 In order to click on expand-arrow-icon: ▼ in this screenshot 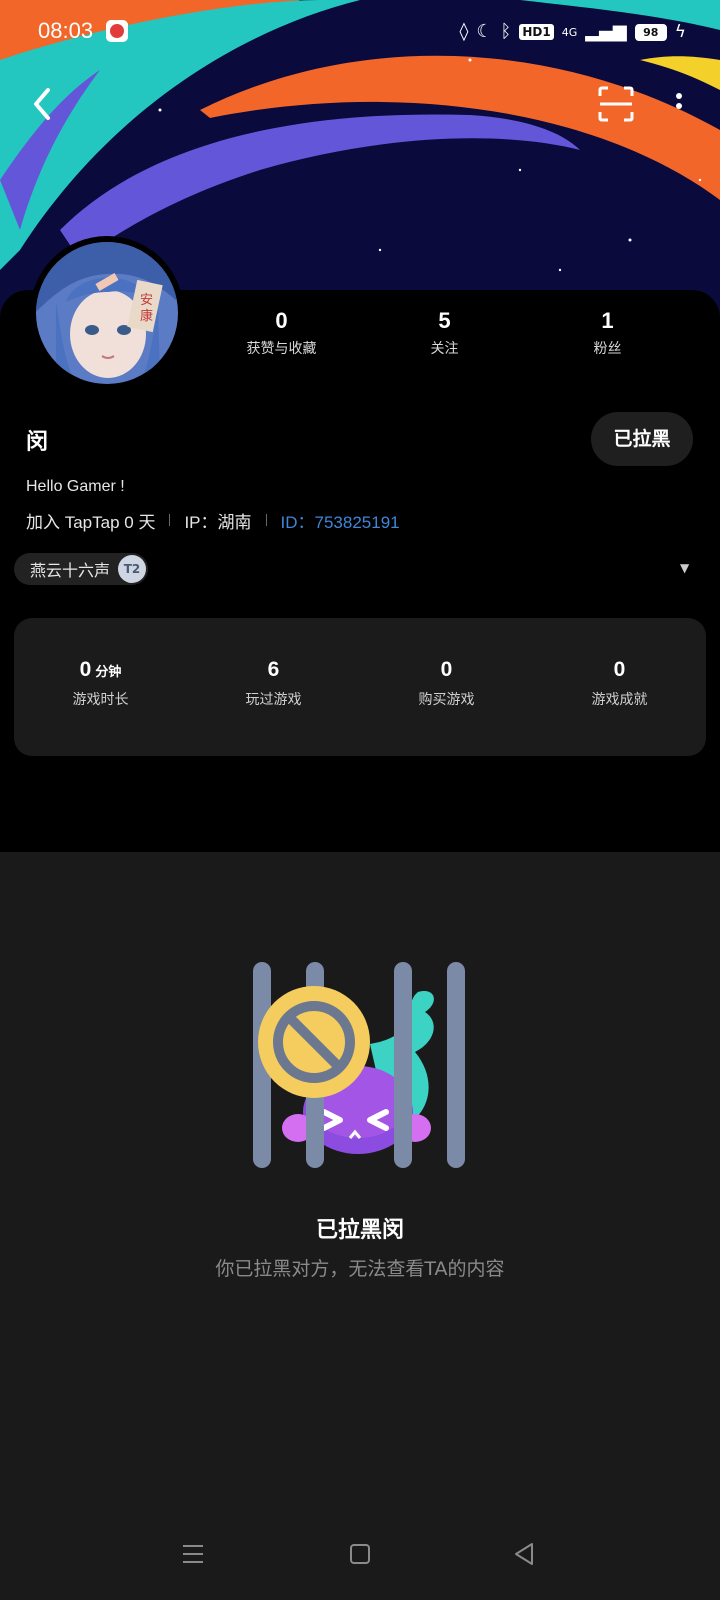, I will do `click(684, 568)`.